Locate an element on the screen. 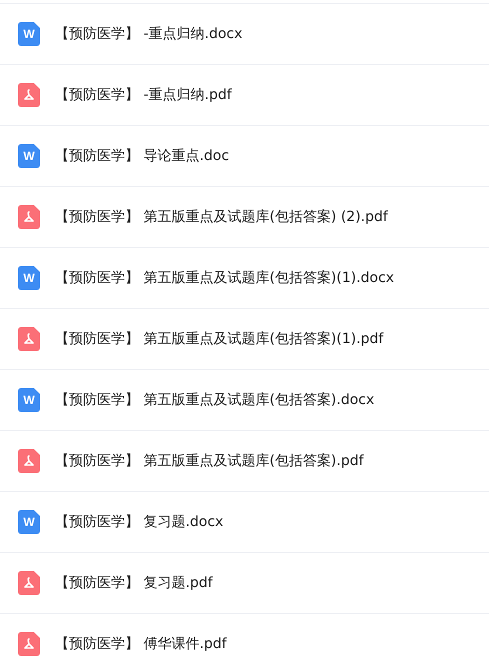 The width and height of the screenshot is (489, 663). file-name: 【预防医学】 第五版重点及试题库(包括答案)(1).docx is located at coordinates (224, 278).